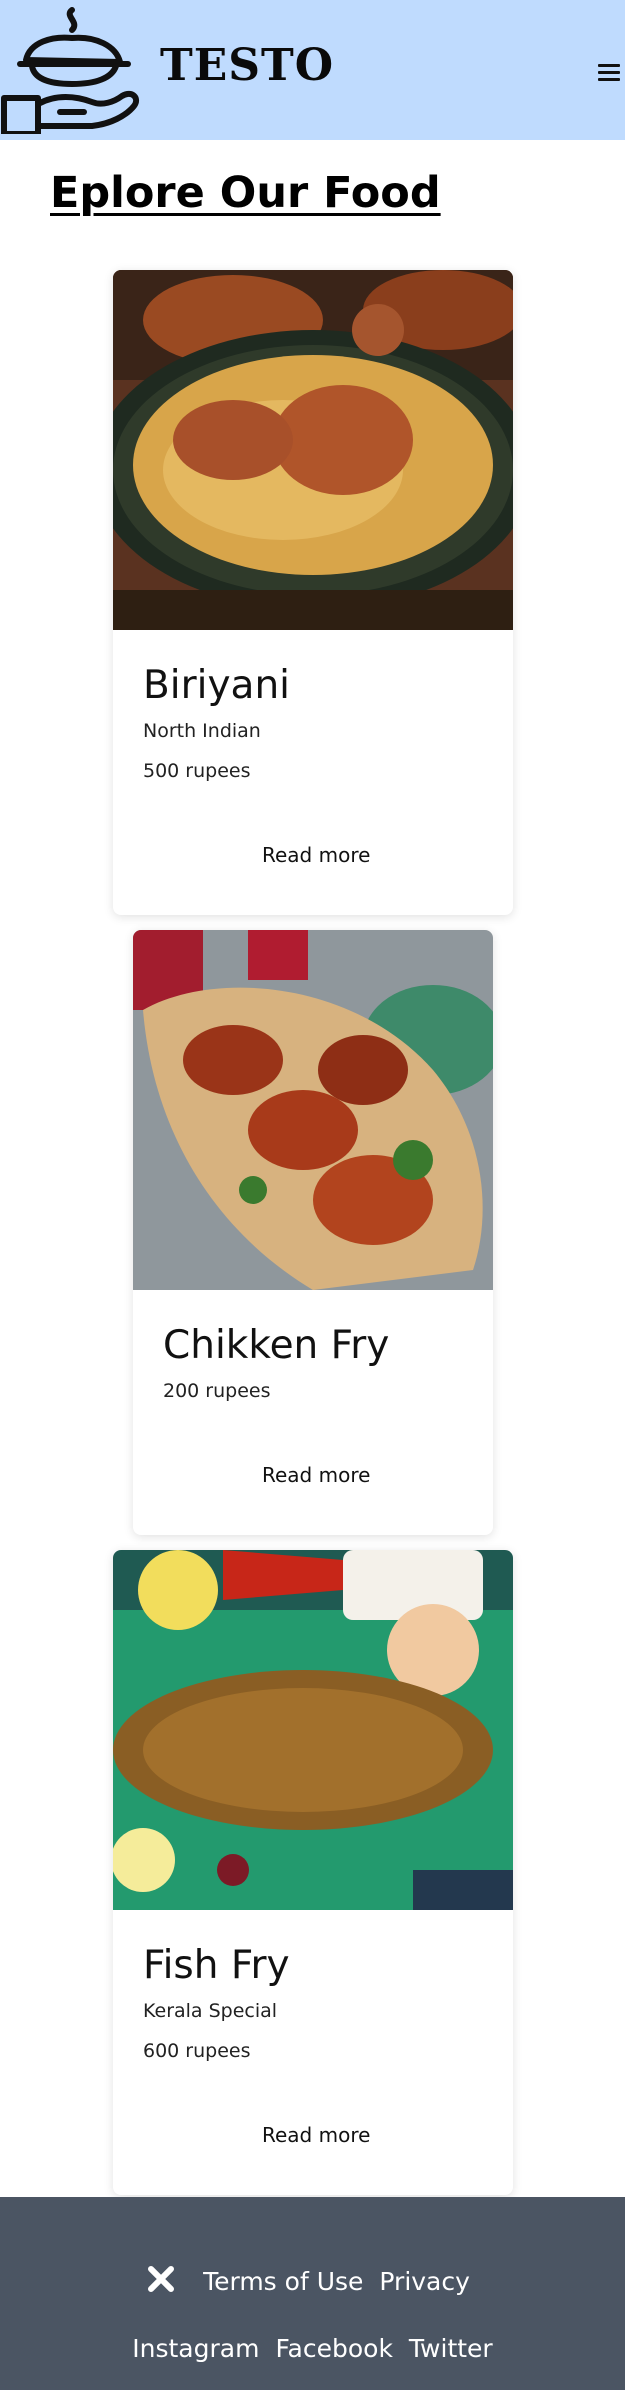  What do you see at coordinates (216, 1965) in the screenshot?
I see `card-title: Fish Fry` at bounding box center [216, 1965].